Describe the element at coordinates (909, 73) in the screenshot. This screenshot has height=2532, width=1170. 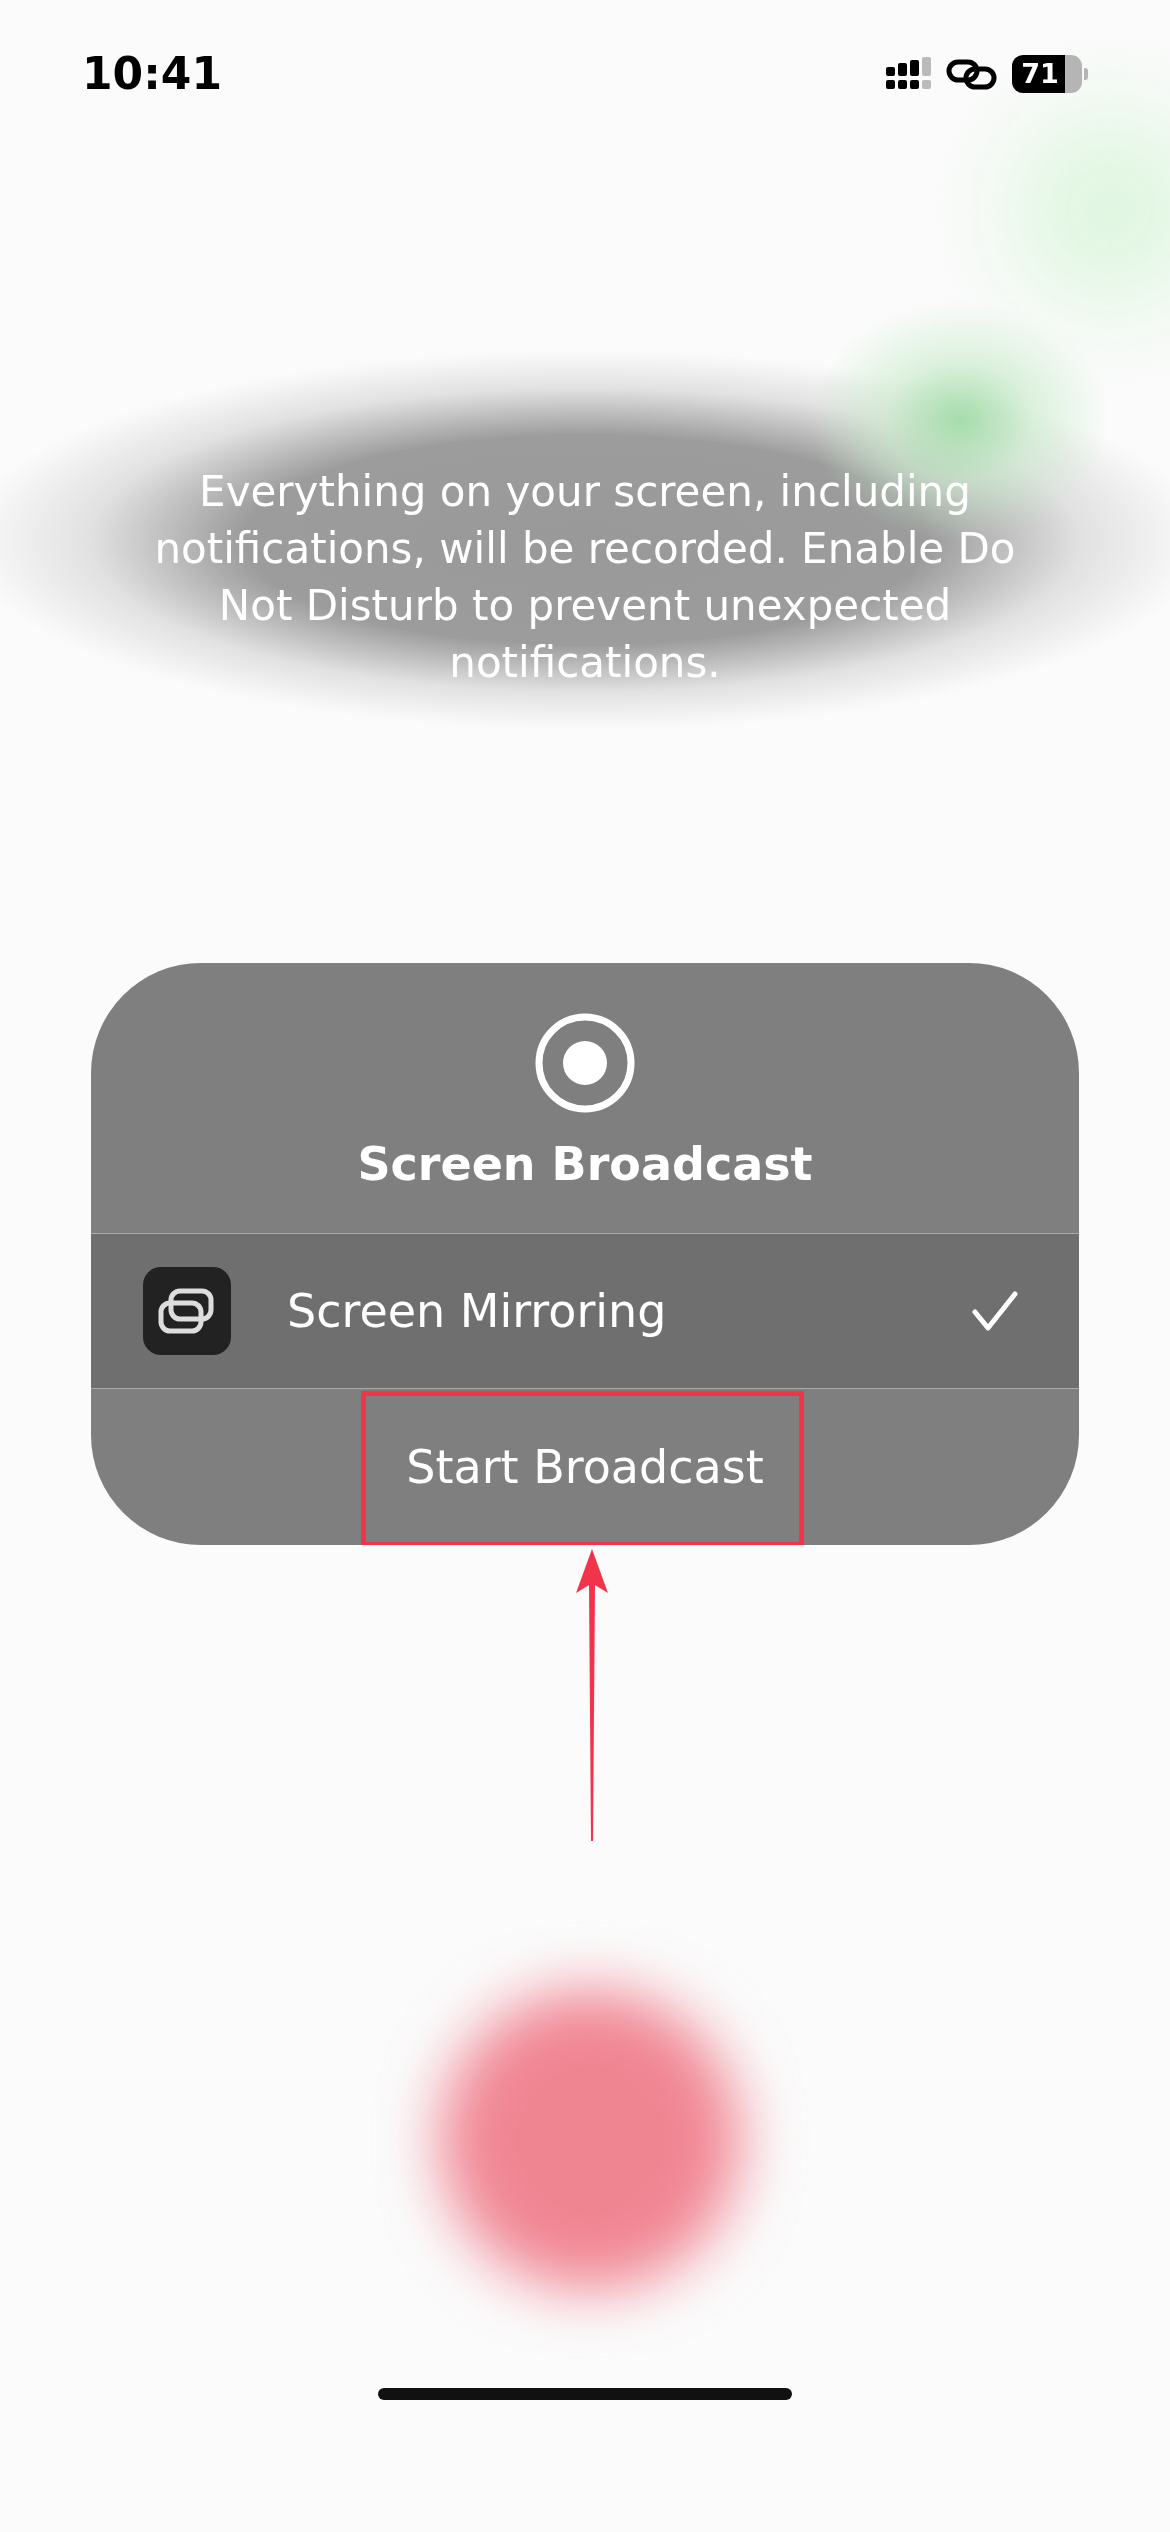
I see `signal-icon` at that location.